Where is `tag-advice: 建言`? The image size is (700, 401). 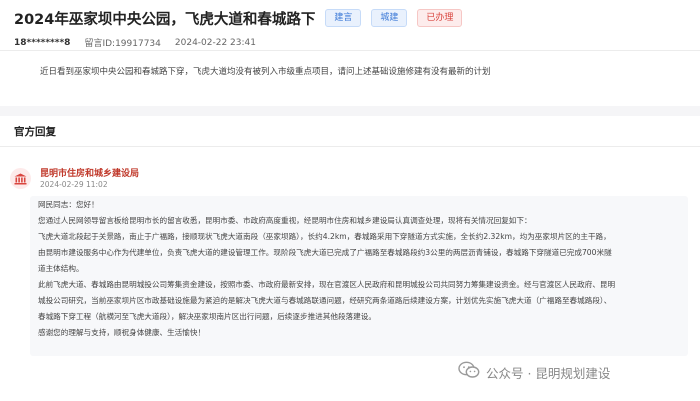 tag-advice: 建言 is located at coordinates (343, 18).